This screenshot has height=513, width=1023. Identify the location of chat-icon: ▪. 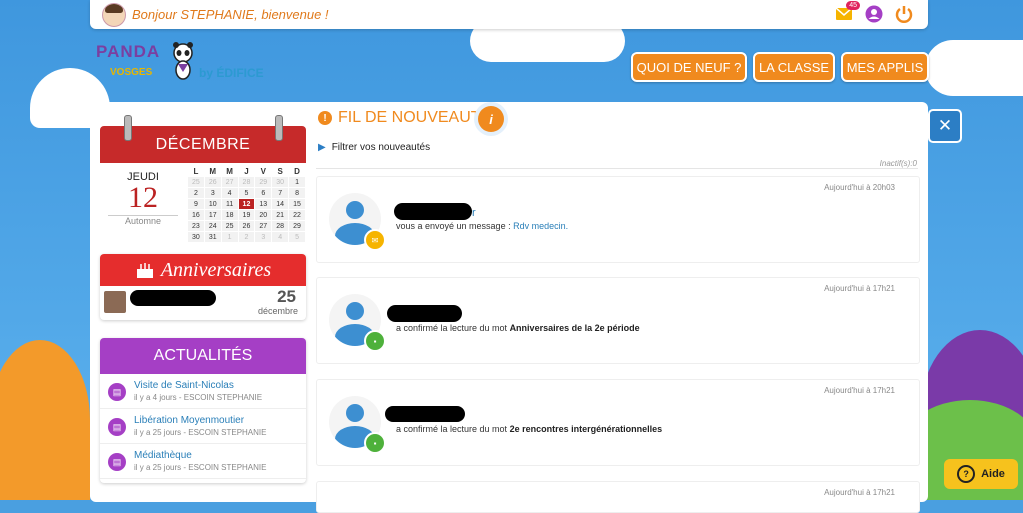
(375, 443).